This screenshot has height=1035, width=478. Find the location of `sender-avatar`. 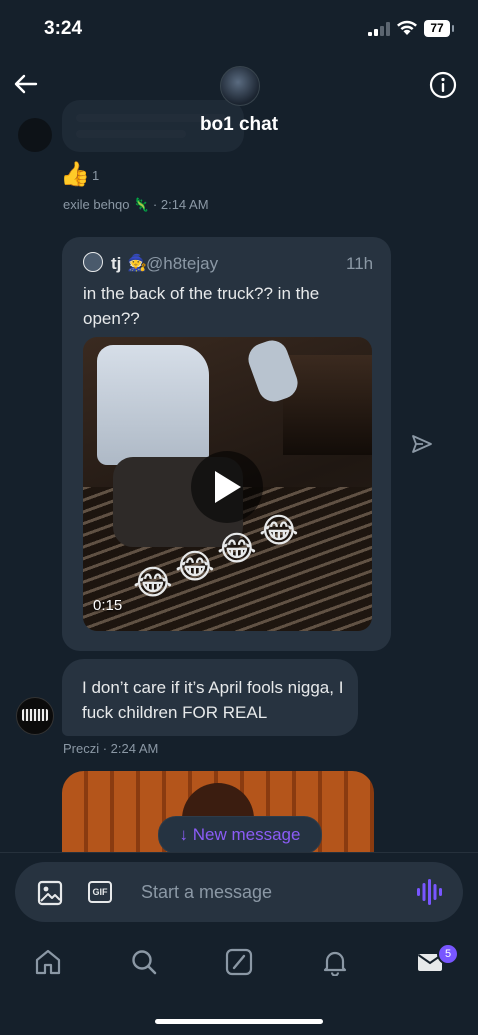

sender-avatar is located at coordinates (35, 716).